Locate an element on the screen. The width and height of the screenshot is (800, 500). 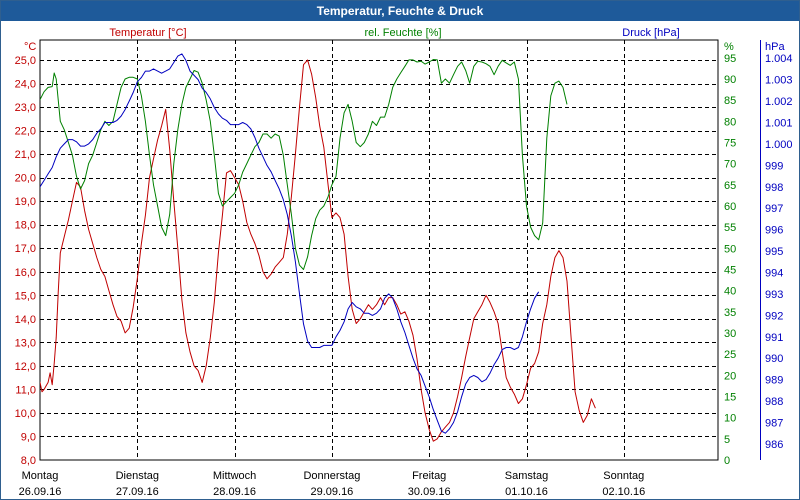
temperature-tick-label: 10,0 is located at coordinates (25, 414).